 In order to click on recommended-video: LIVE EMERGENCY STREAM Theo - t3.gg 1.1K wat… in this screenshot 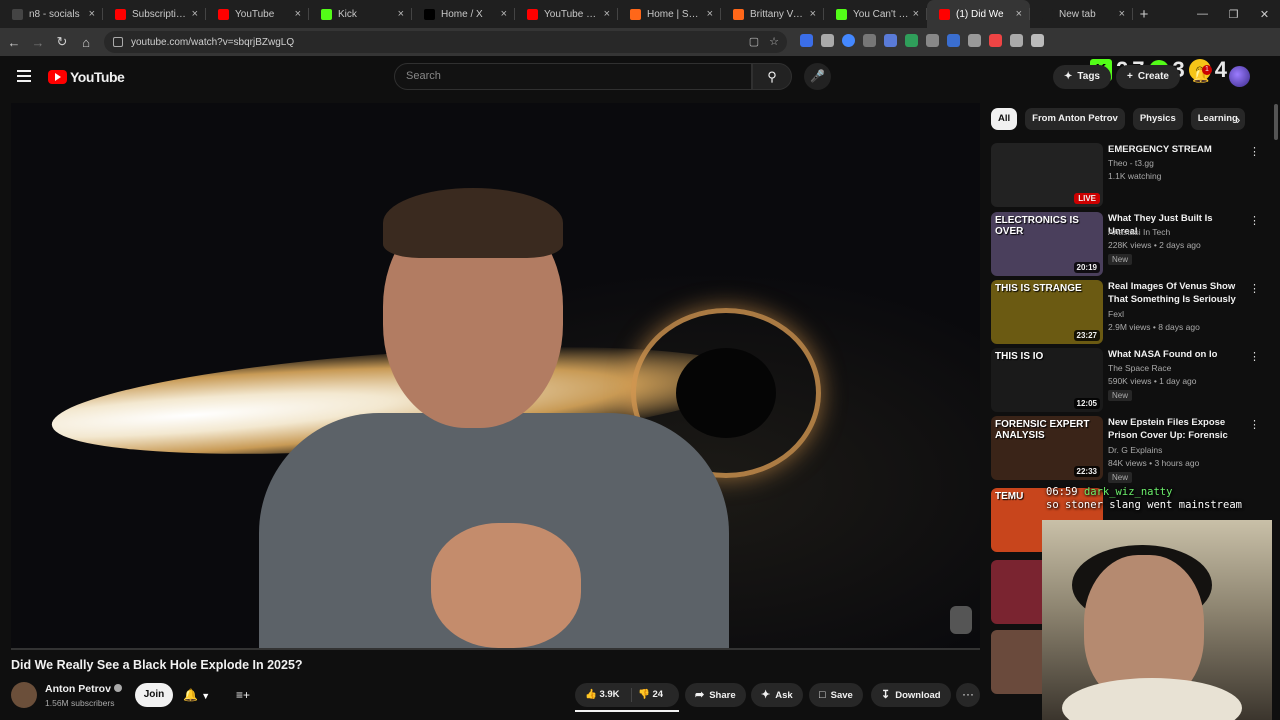, I will do `click(1126, 175)`.